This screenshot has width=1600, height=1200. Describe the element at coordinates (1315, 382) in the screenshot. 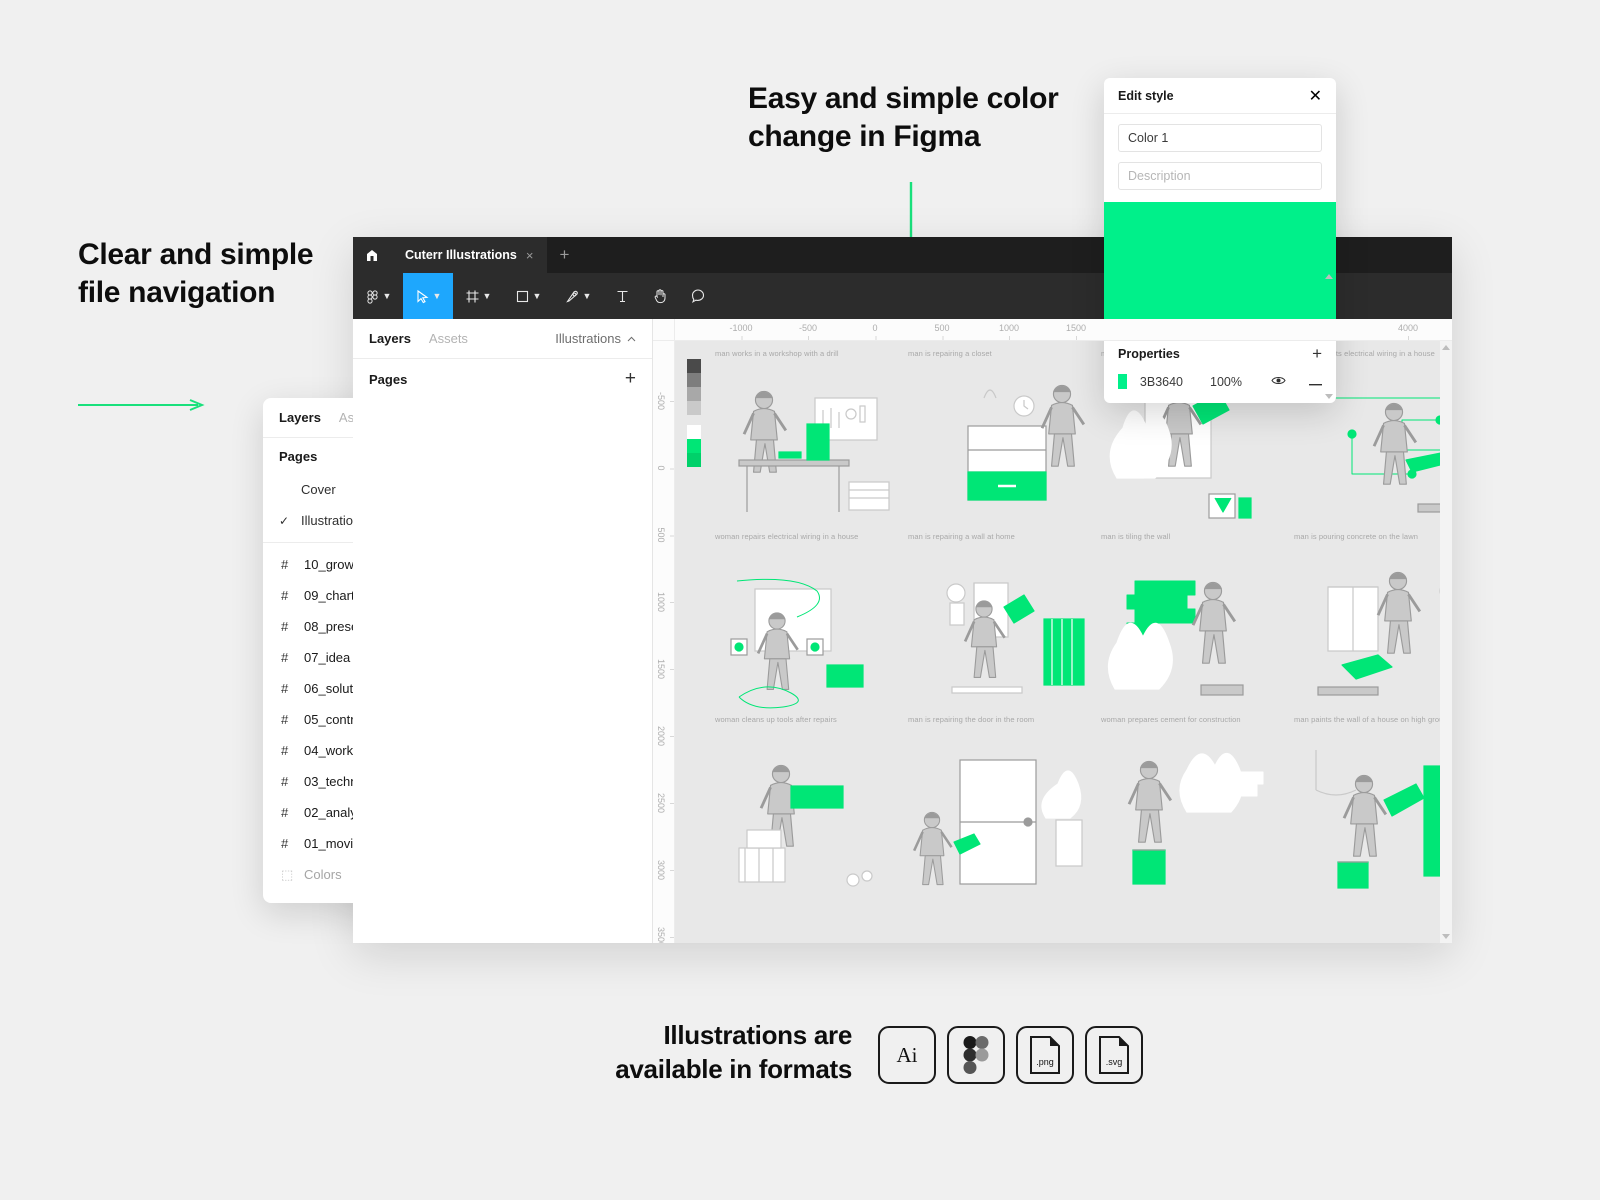

I see `minus-icon` at that location.